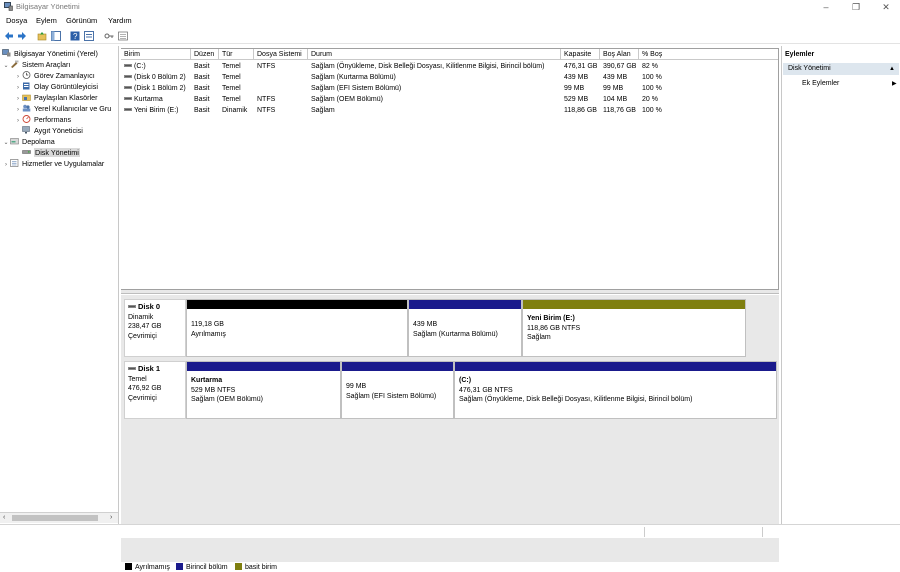 The width and height of the screenshot is (900, 572). What do you see at coordinates (46, 20) in the screenshot?
I see `menu-eylem: Eylem` at bounding box center [46, 20].